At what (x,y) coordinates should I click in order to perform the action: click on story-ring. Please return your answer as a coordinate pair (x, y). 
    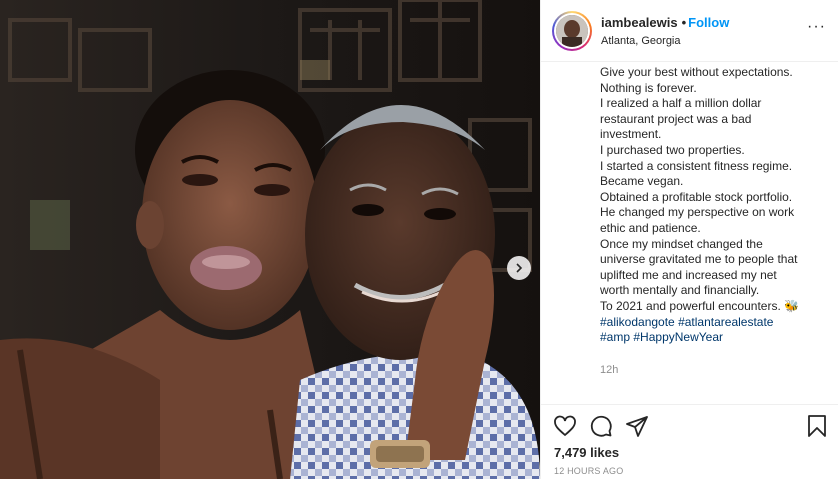
    Looking at the image, I should click on (572, 31).